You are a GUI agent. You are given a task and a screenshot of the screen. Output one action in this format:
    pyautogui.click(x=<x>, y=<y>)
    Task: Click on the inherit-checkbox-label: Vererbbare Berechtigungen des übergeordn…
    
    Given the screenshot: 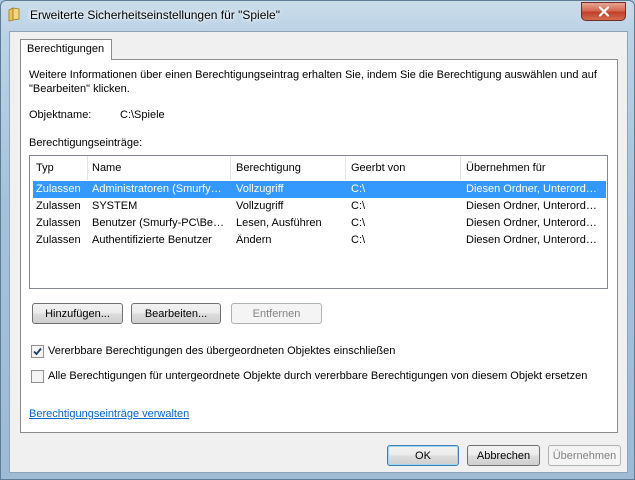 What is the action you would take?
    pyautogui.click(x=221, y=351)
    